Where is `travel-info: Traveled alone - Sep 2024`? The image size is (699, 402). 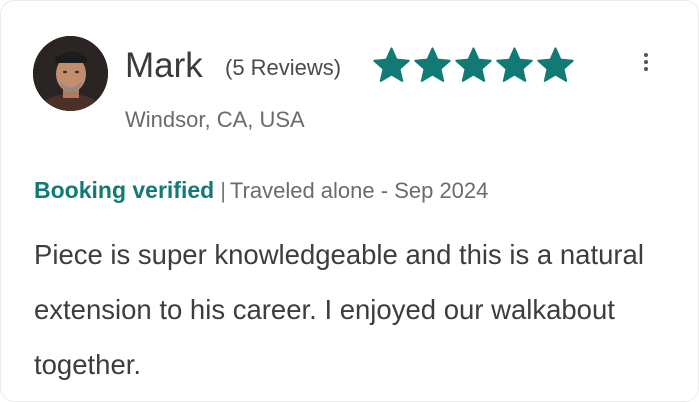
travel-info: Traveled alone - Sep 2024 is located at coordinates (359, 190).